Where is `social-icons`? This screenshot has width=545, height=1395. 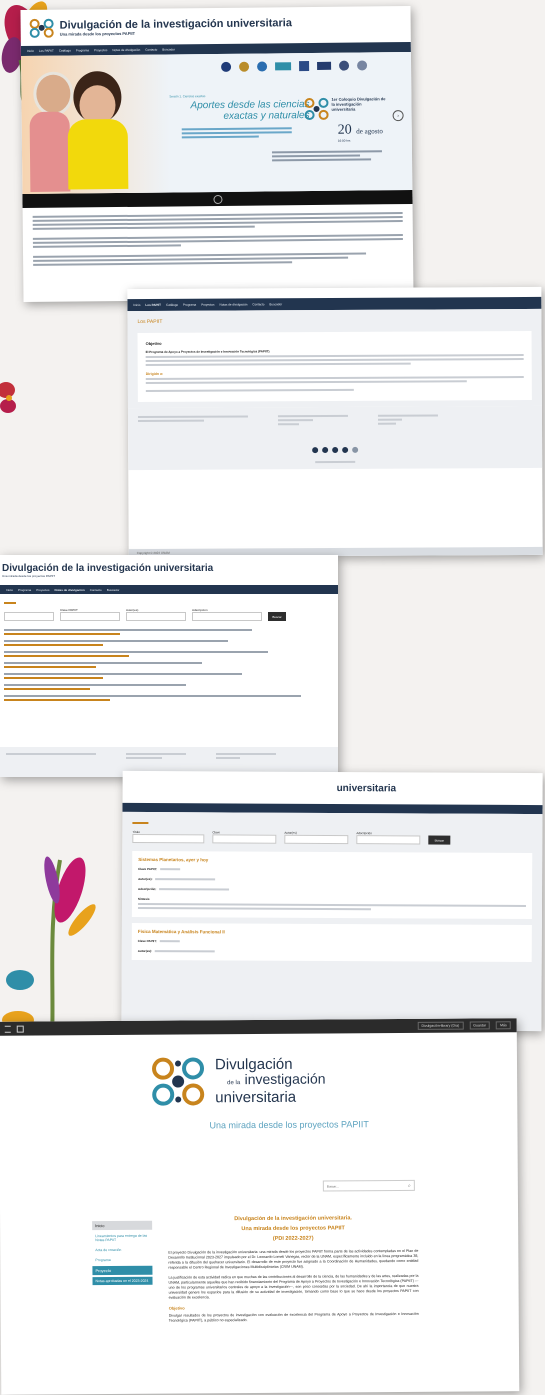
social-icons is located at coordinates (335, 450).